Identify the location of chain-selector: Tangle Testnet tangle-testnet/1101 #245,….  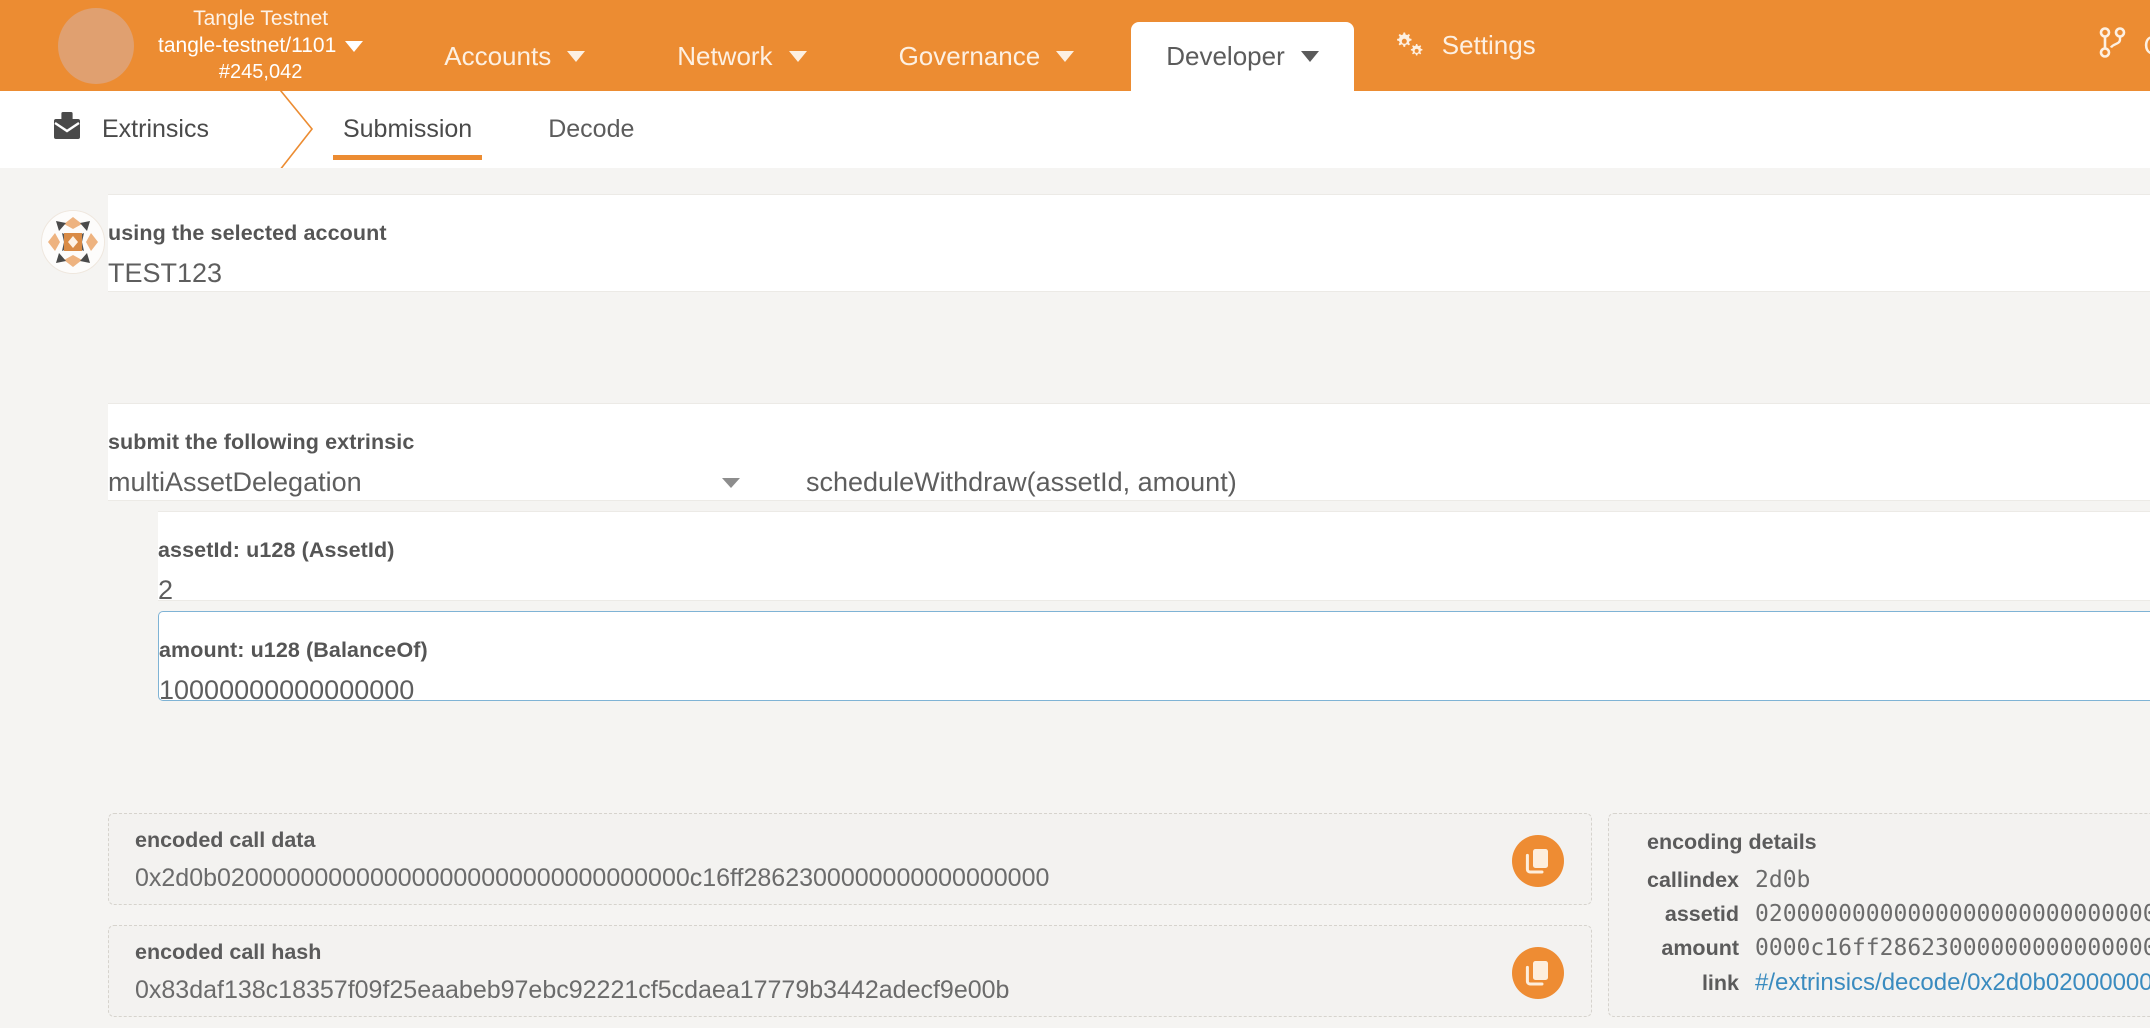
(261, 45).